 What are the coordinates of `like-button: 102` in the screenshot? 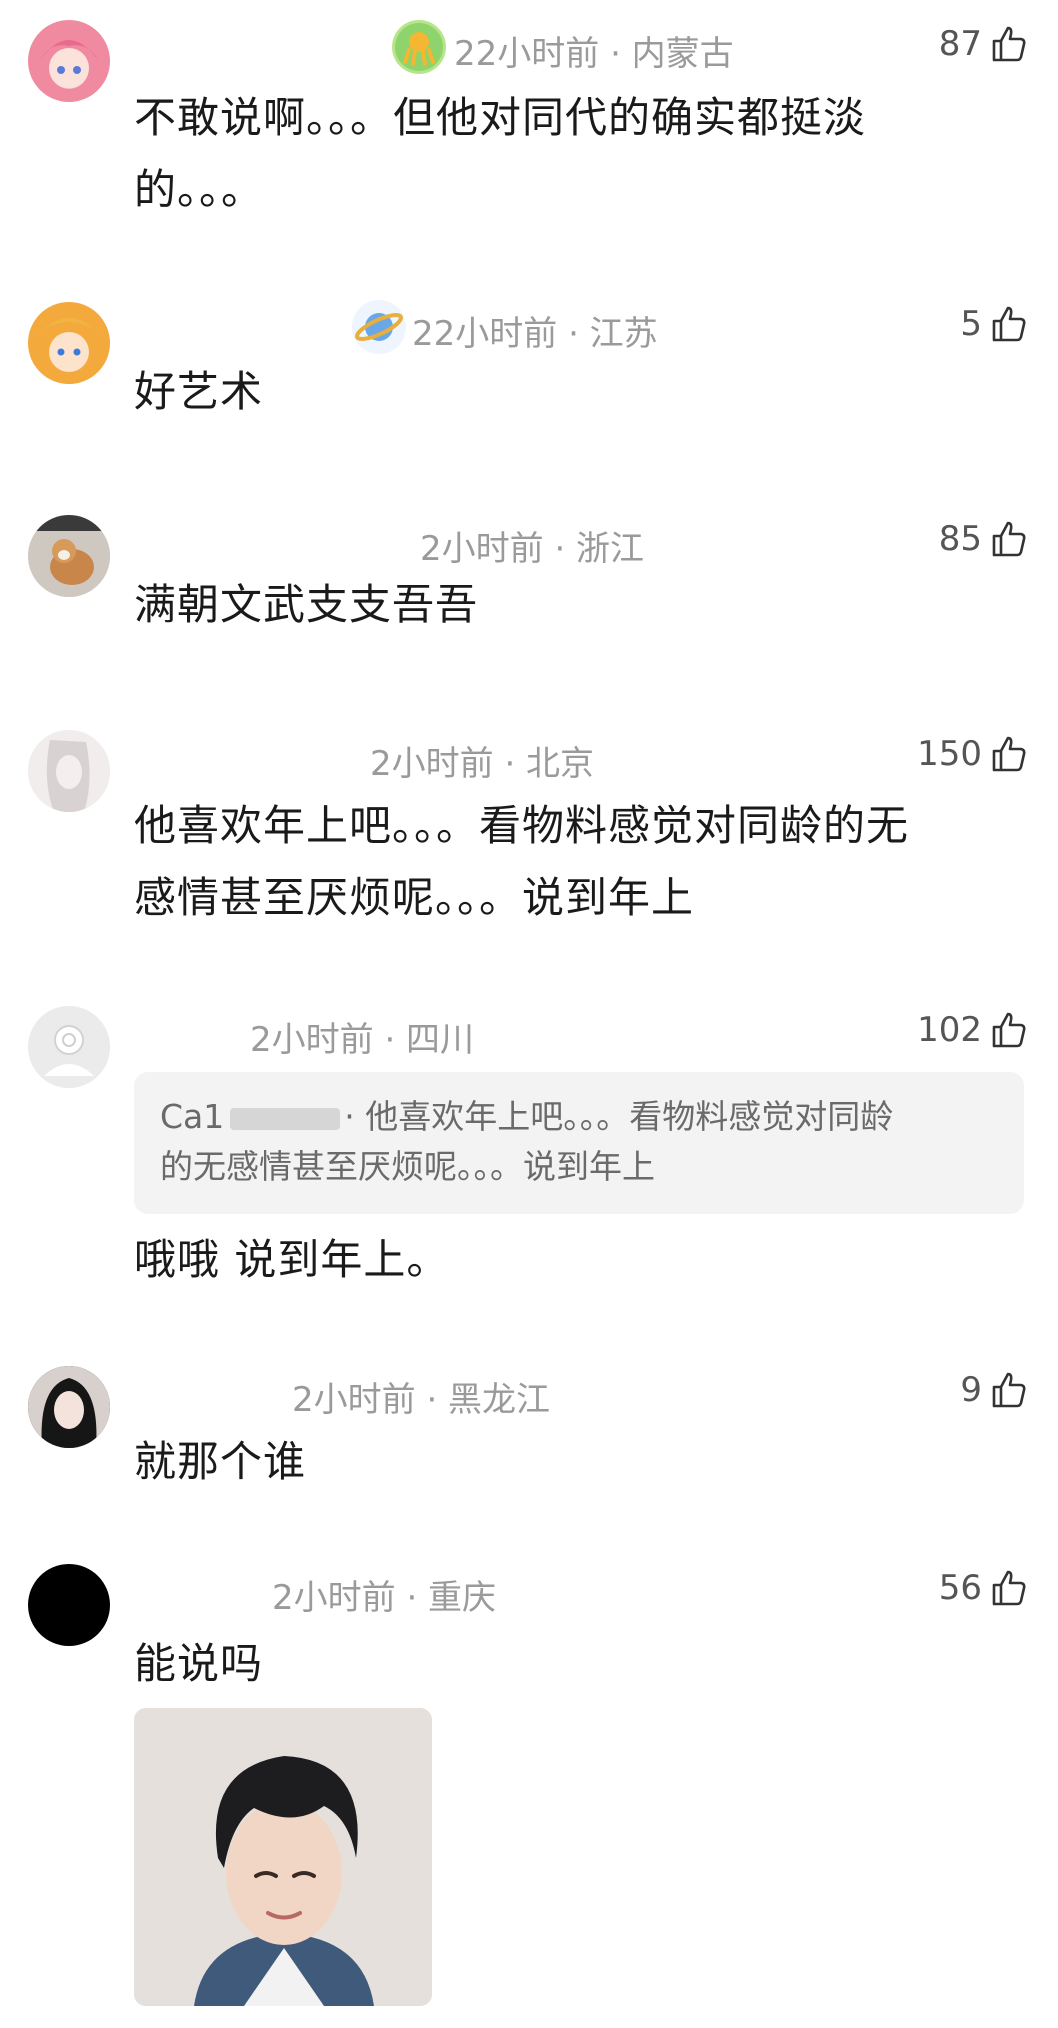 It's located at (972, 1030).